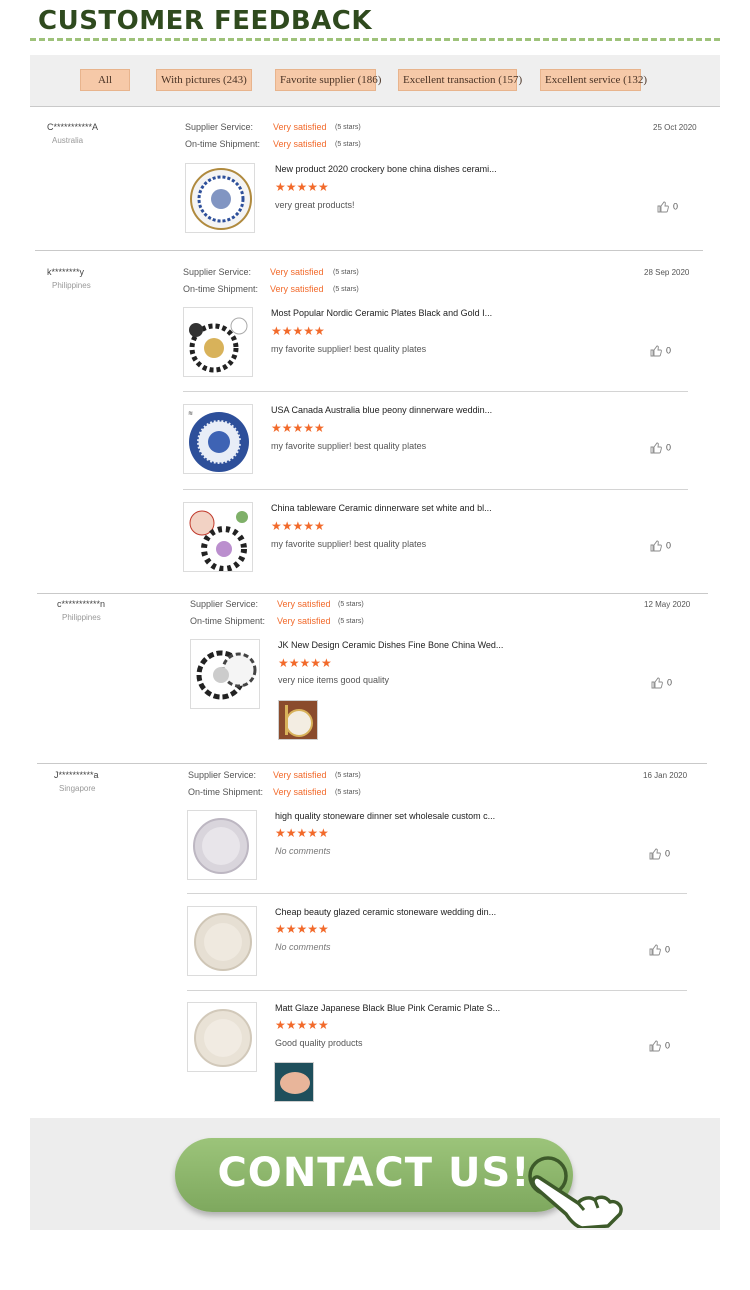 This screenshot has height=1290, width=750. What do you see at coordinates (460, 80) in the screenshot?
I see `filter-chip-excellent-transaction: Excellent transaction (157)` at bounding box center [460, 80].